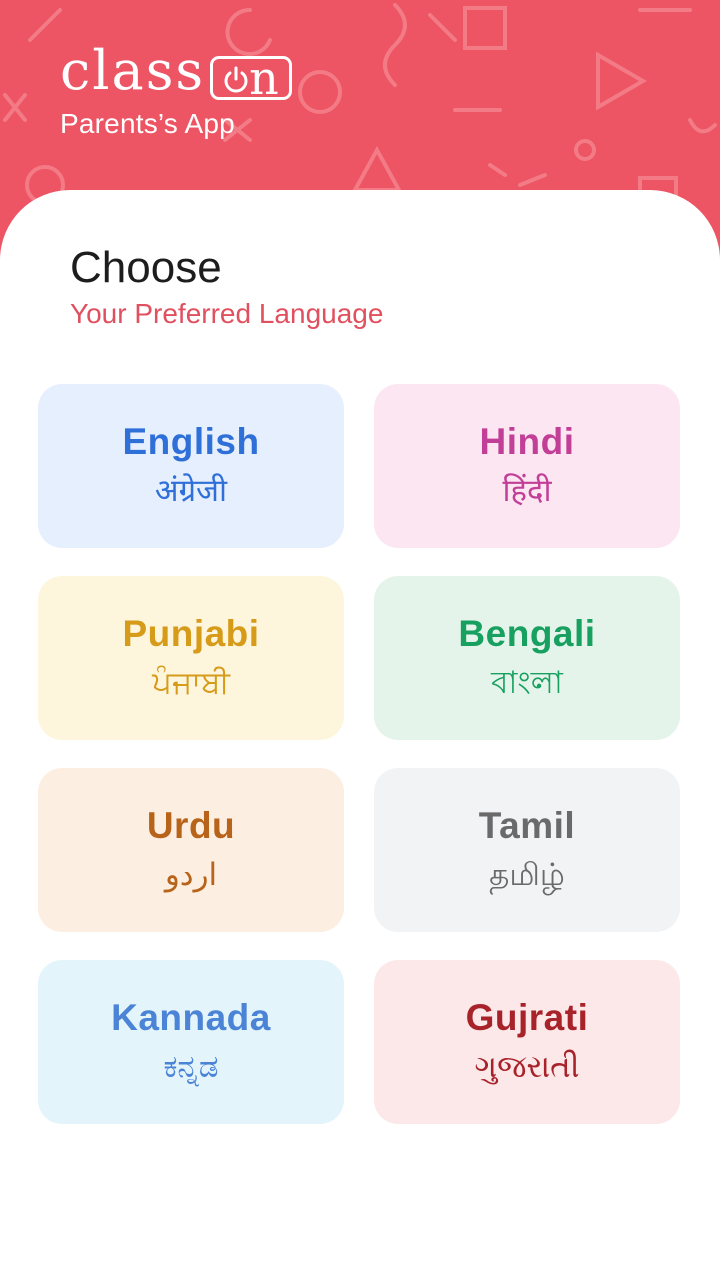 The width and height of the screenshot is (720, 1280). Describe the element at coordinates (264, 78) in the screenshot. I see `logo-on-text: n` at that location.